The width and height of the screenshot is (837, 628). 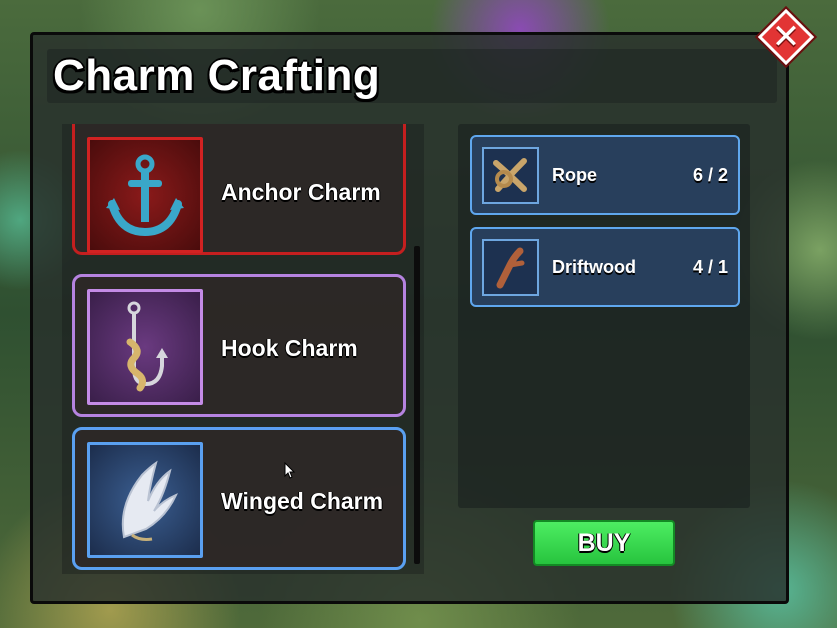 I want to click on charm-card-winged: Winged Charm, so click(x=239, y=498).